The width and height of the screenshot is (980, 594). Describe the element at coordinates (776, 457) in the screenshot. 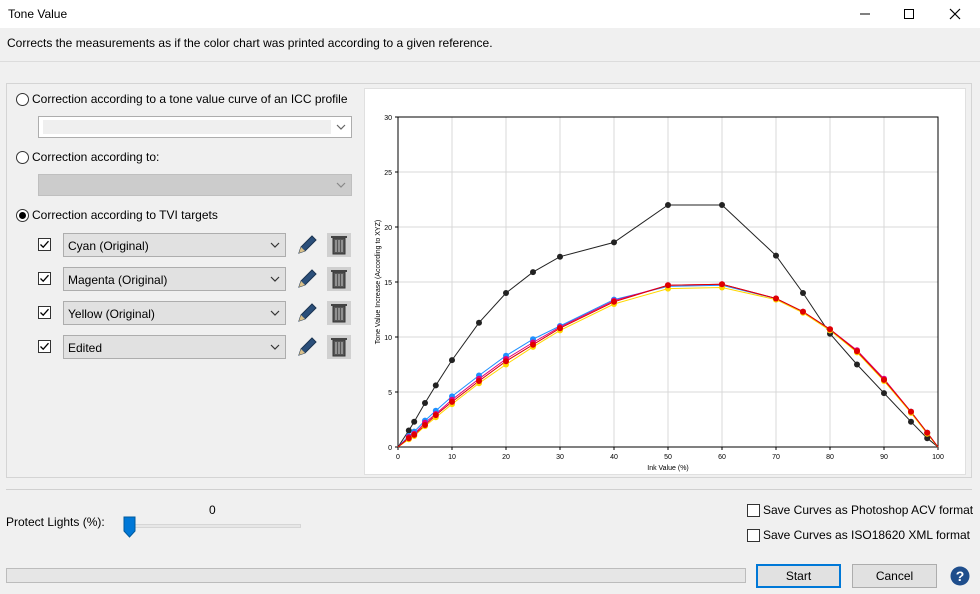

I see `x-tick-label: 70` at that location.